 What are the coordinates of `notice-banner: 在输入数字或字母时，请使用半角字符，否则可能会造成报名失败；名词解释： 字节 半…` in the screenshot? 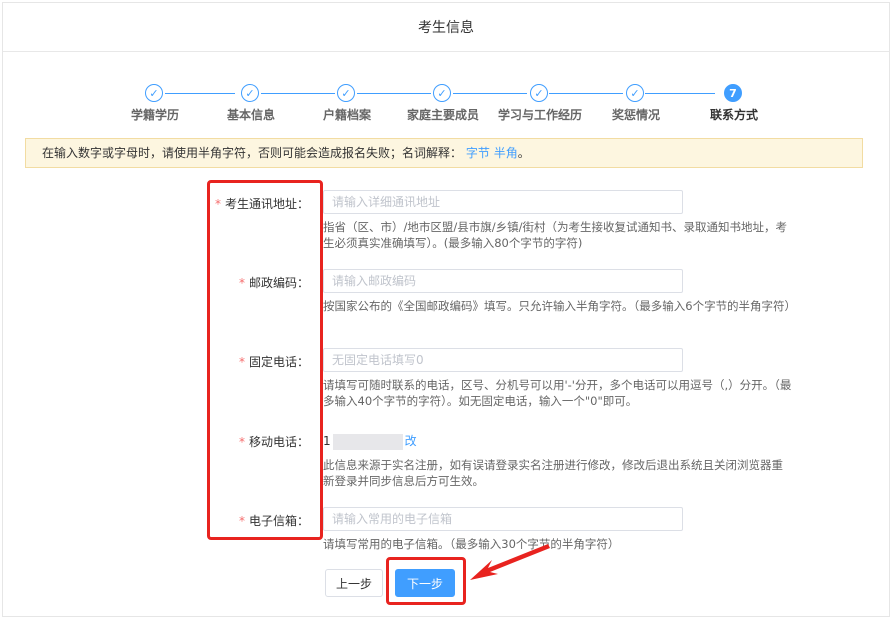 It's located at (444, 153).